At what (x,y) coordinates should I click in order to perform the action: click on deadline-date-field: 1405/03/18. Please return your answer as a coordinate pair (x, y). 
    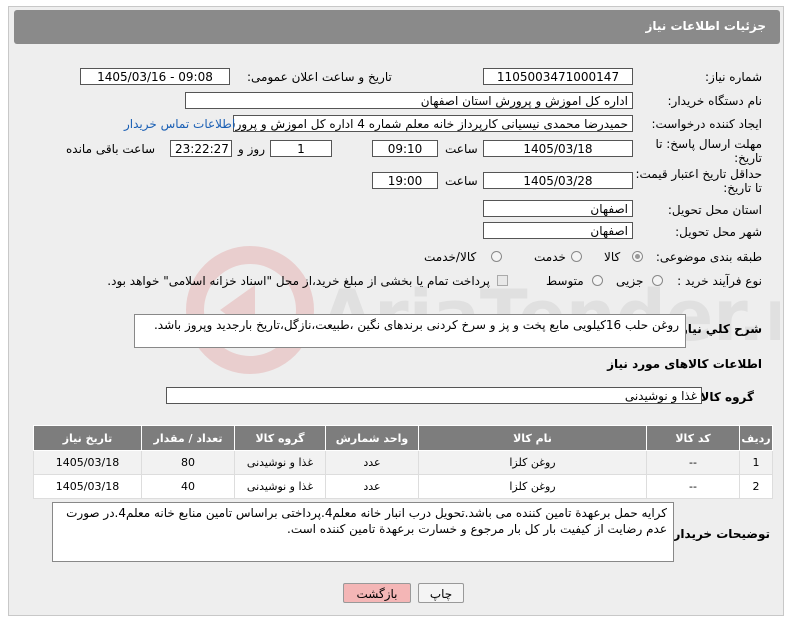
    Looking at the image, I should click on (558, 148).